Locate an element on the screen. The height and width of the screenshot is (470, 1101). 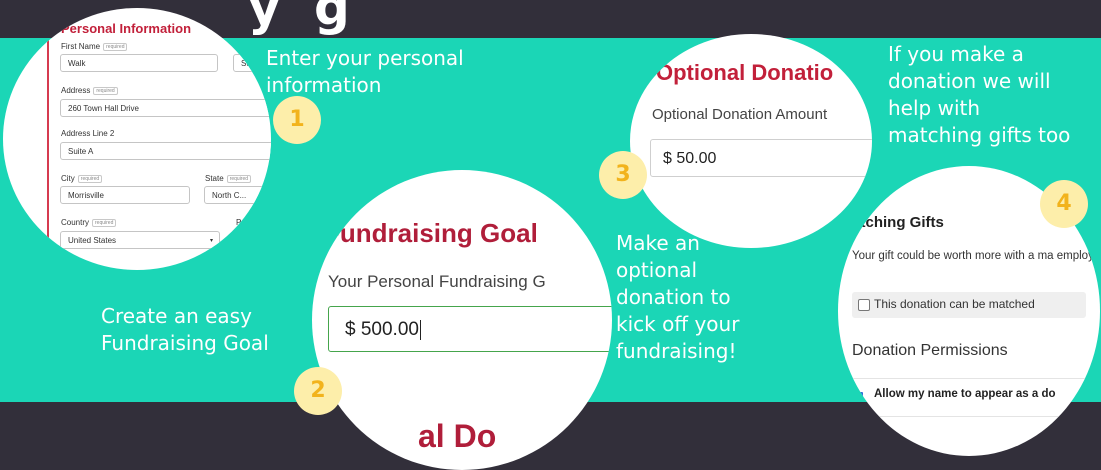
zip-label: P is located at coordinates (239, 222).